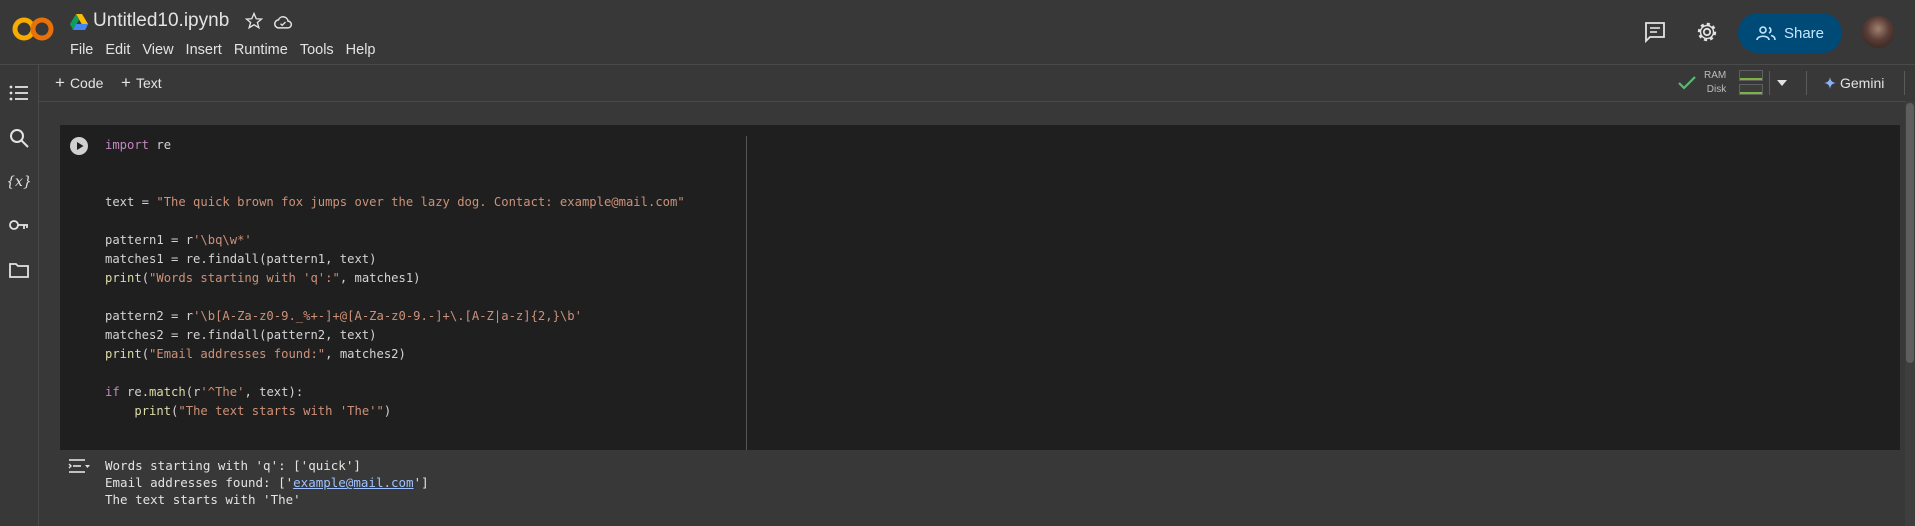  Describe the element at coordinates (977, 83) in the screenshot. I see `notebook-toolbar: + Code + Text RAM Disk Gemini` at that location.